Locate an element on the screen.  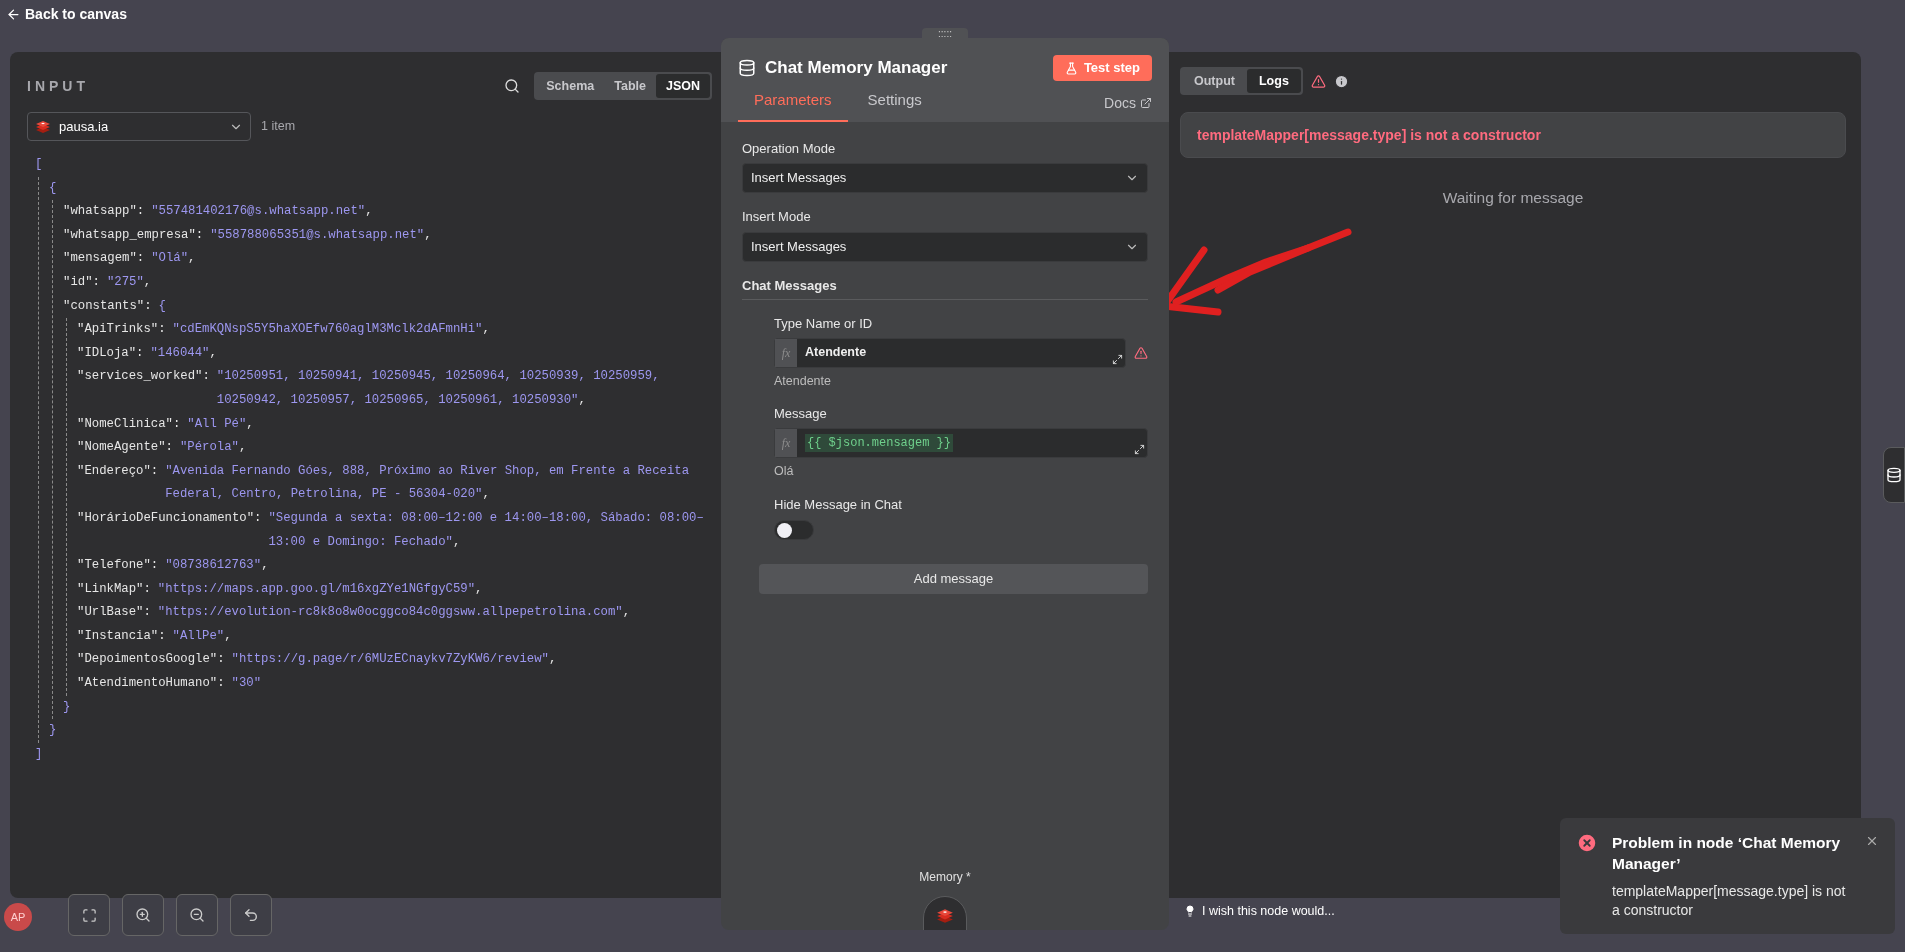
json-key: "IDLoja": is located at coordinates (110, 353).